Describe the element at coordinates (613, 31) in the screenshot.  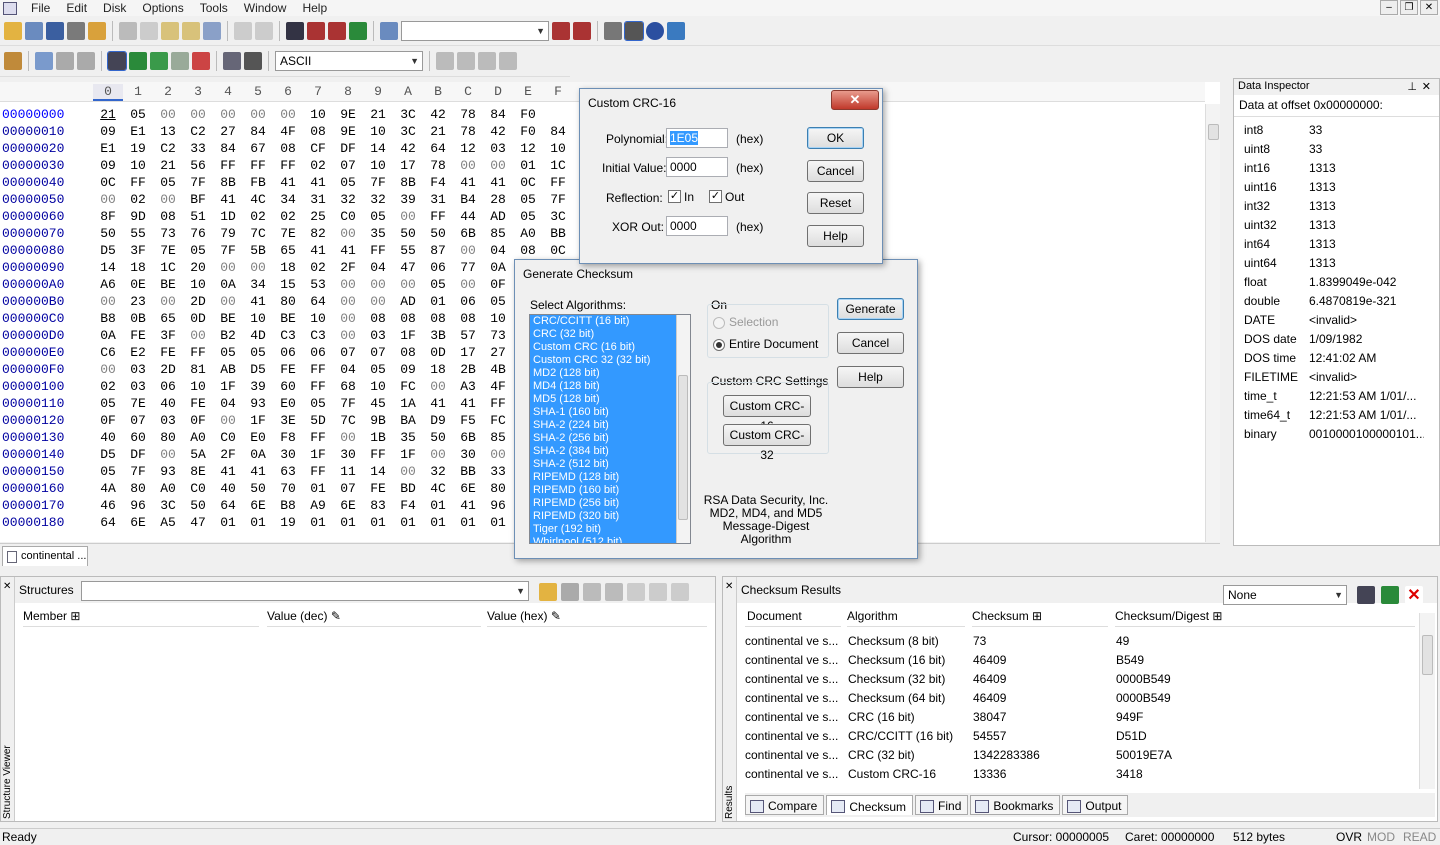
I see `base-10-icon` at that location.